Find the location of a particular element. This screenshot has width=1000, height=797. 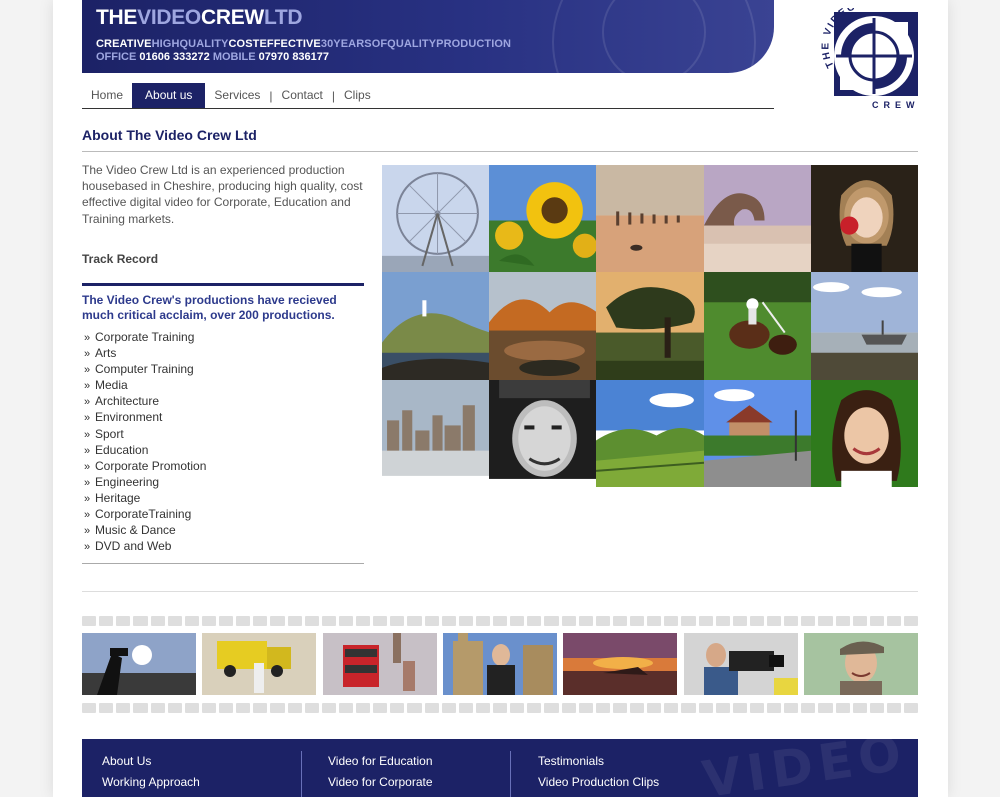

film-thumb-london-bus is located at coordinates (379, 664).